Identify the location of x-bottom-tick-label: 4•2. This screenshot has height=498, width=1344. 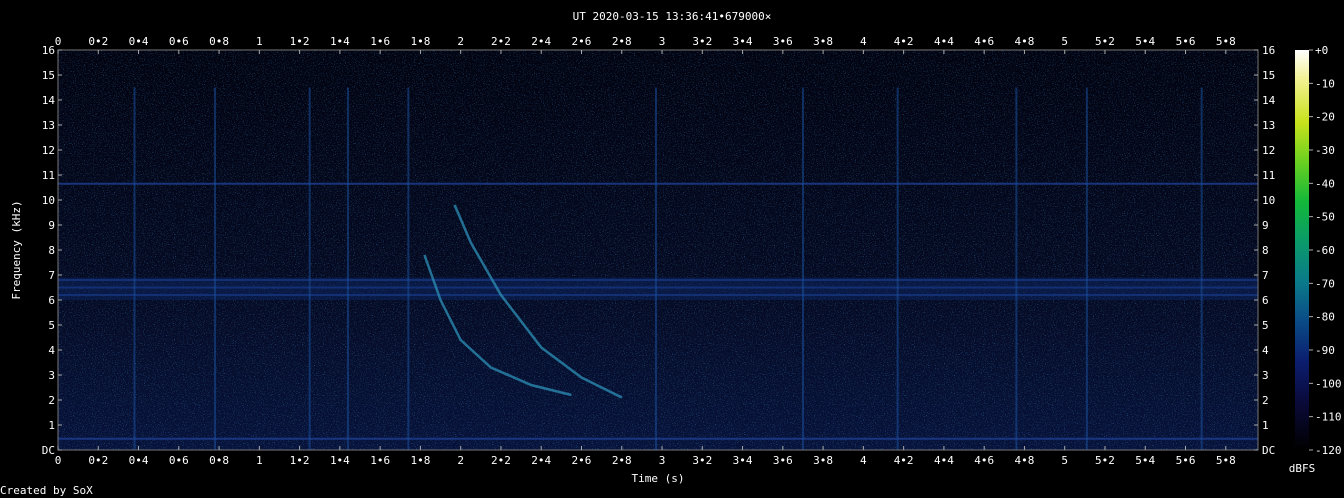
(904, 460).